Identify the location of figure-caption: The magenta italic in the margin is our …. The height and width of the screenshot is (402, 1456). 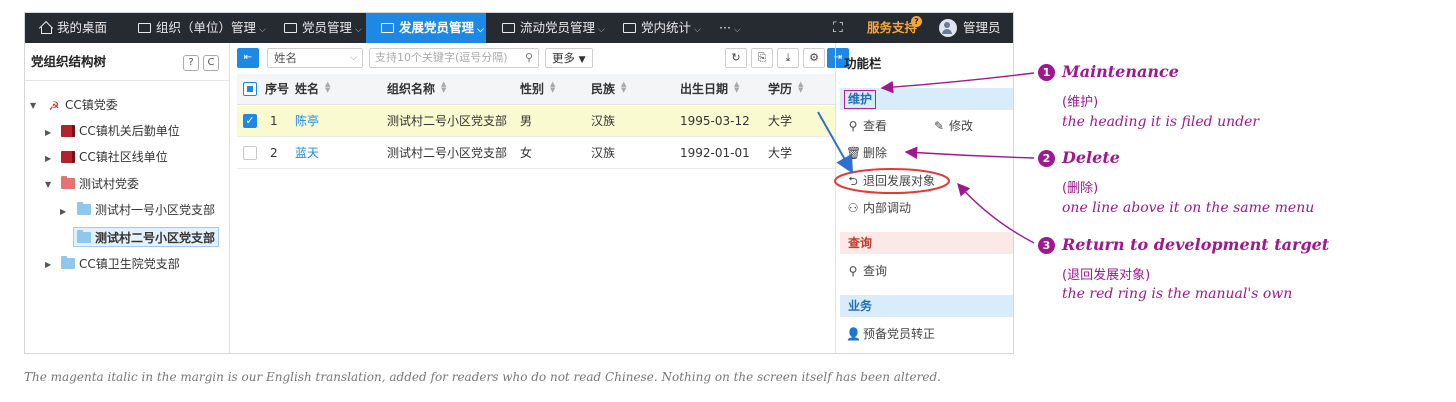
(482, 377).